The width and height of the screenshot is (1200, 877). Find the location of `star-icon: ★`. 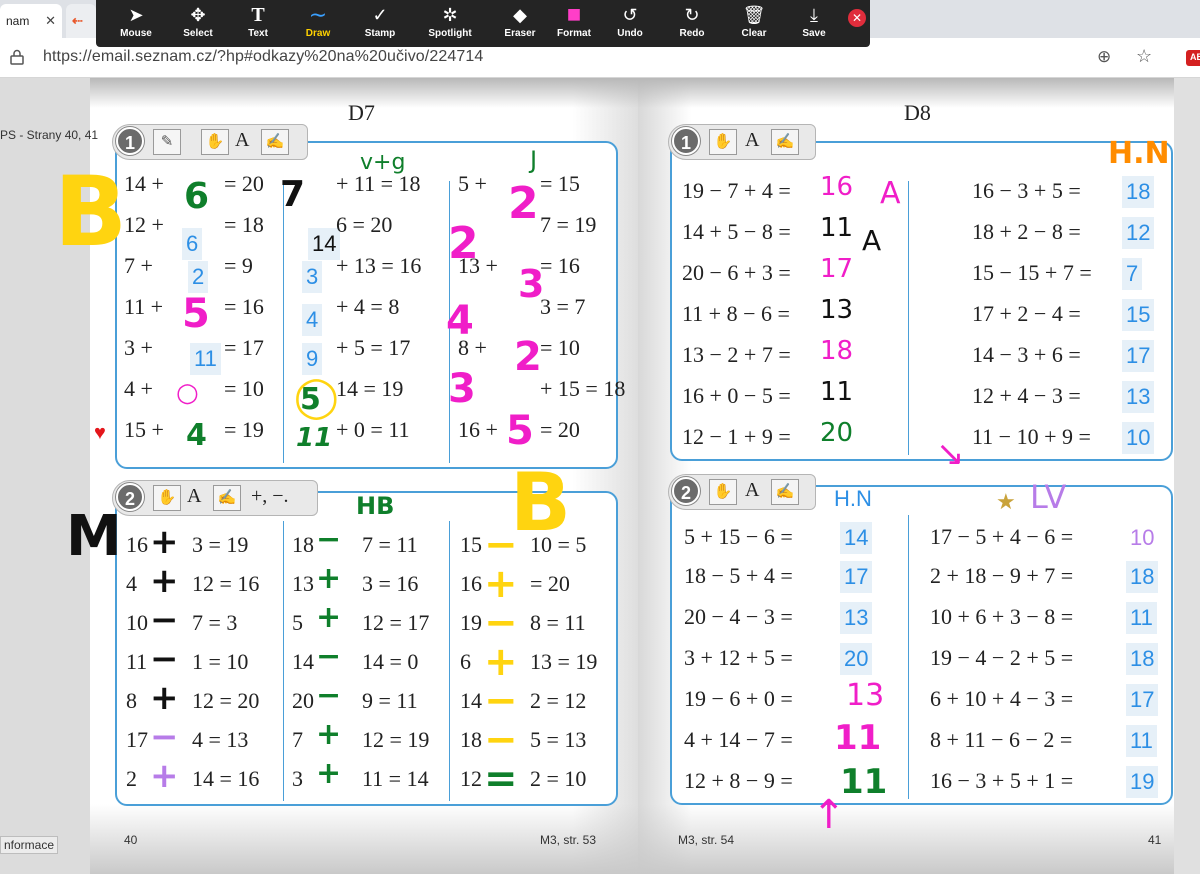

star-icon: ★ is located at coordinates (1006, 502).